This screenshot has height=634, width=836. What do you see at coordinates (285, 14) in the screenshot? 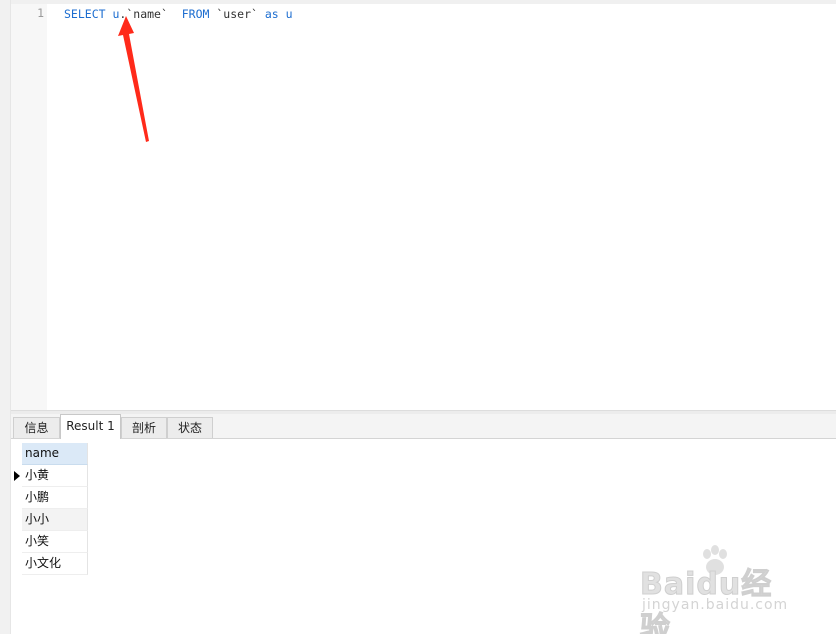
I see `code-token: u` at bounding box center [285, 14].